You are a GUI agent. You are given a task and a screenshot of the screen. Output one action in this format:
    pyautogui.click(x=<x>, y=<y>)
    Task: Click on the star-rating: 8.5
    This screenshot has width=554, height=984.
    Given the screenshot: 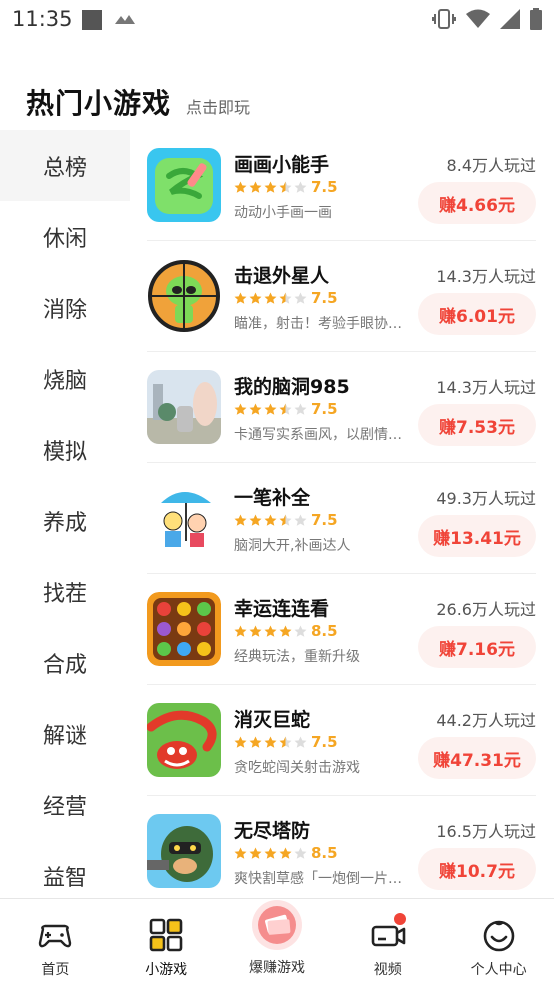 What is the action you would take?
    pyautogui.click(x=286, y=631)
    